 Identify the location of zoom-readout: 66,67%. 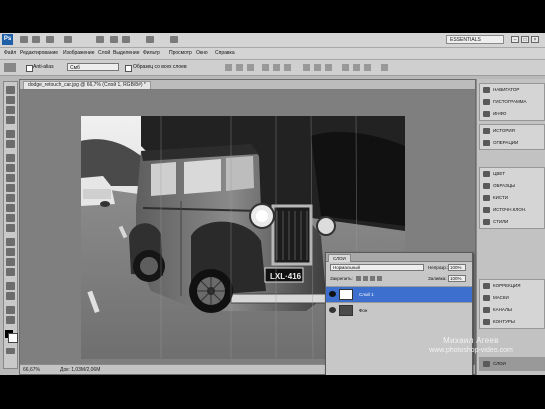
(31, 369).